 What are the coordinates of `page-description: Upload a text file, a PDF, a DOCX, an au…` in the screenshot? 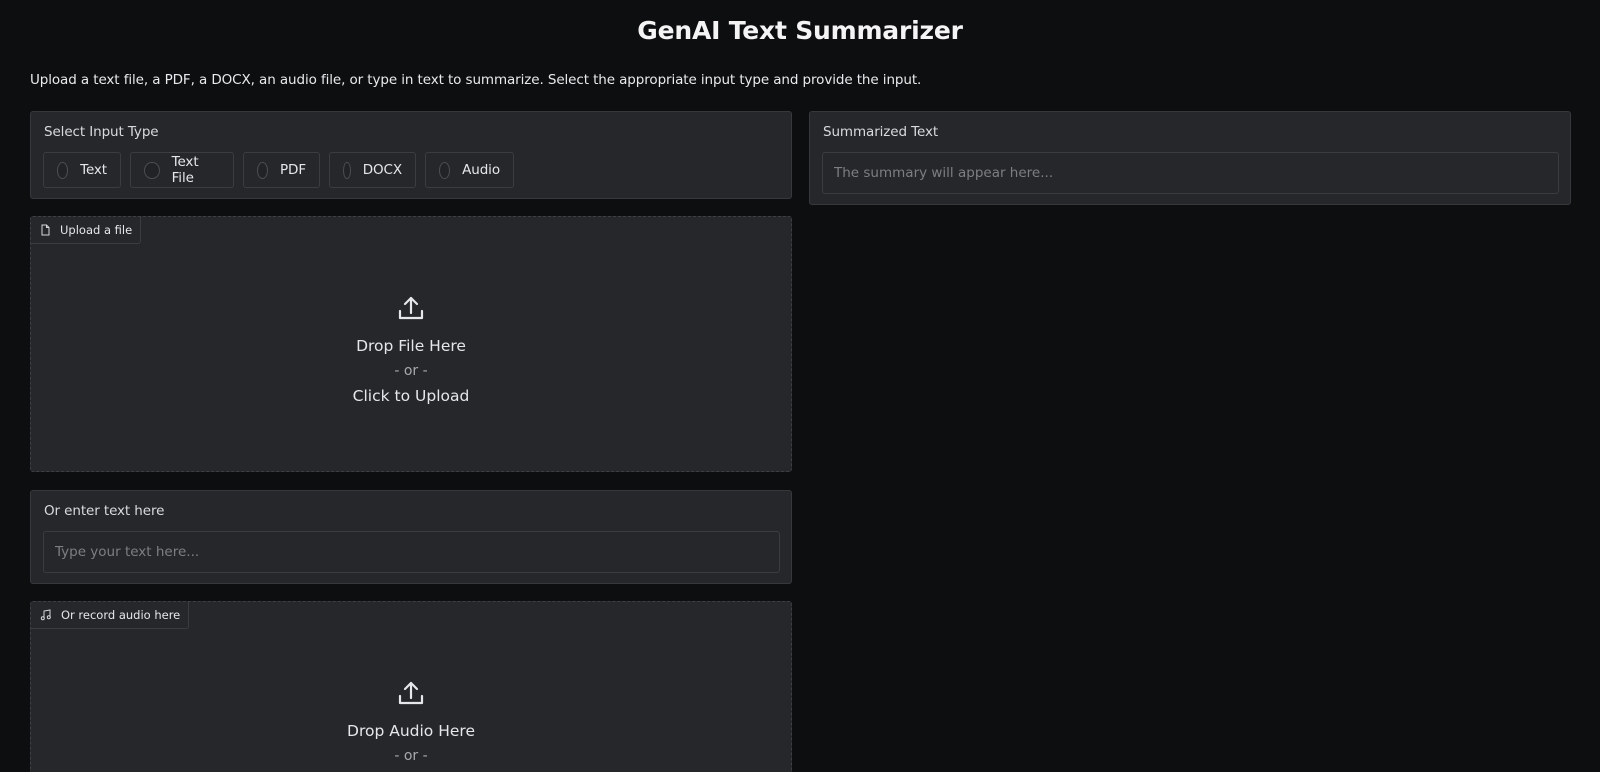 It's located at (476, 80).